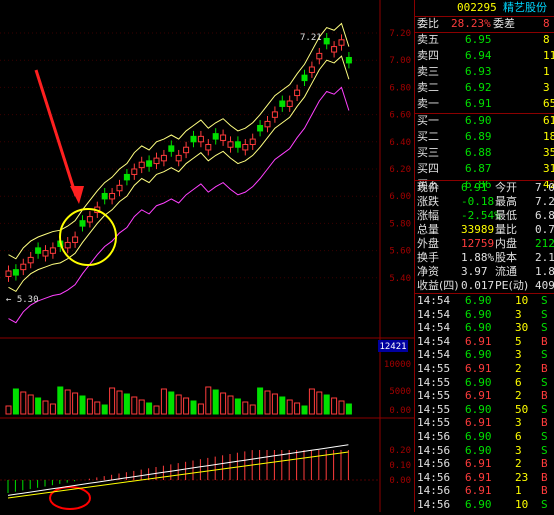  I want to click on quote-value: 6.8, so click(544, 215).